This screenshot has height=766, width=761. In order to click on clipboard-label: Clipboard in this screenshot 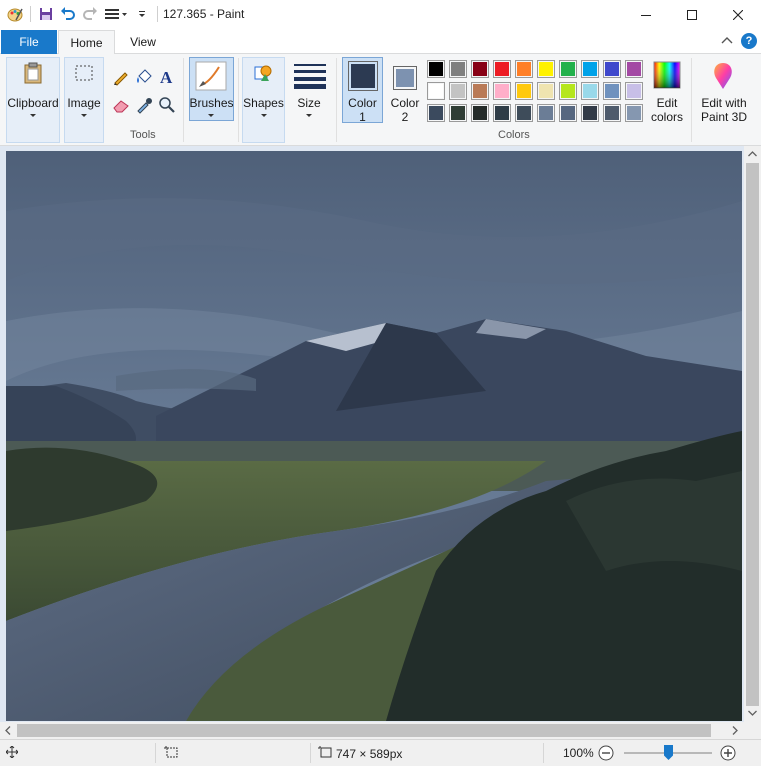, I will do `click(33, 103)`.